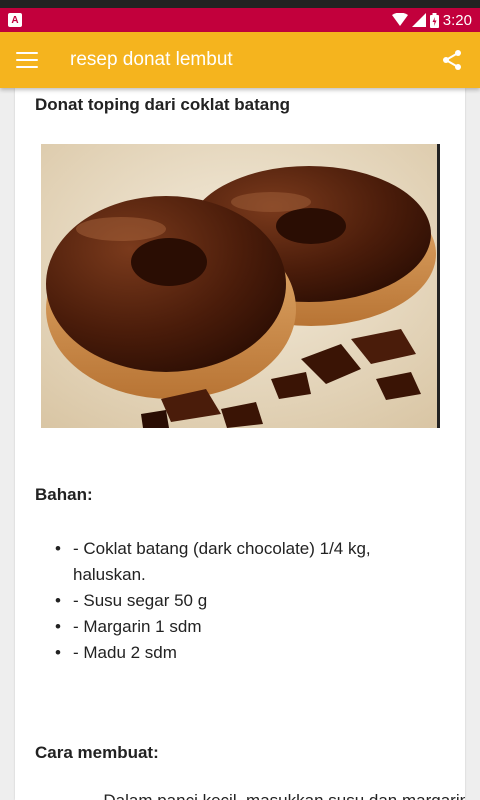 This screenshot has width=480, height=800. Describe the element at coordinates (240, 4) in the screenshot. I see `top-strip` at that location.